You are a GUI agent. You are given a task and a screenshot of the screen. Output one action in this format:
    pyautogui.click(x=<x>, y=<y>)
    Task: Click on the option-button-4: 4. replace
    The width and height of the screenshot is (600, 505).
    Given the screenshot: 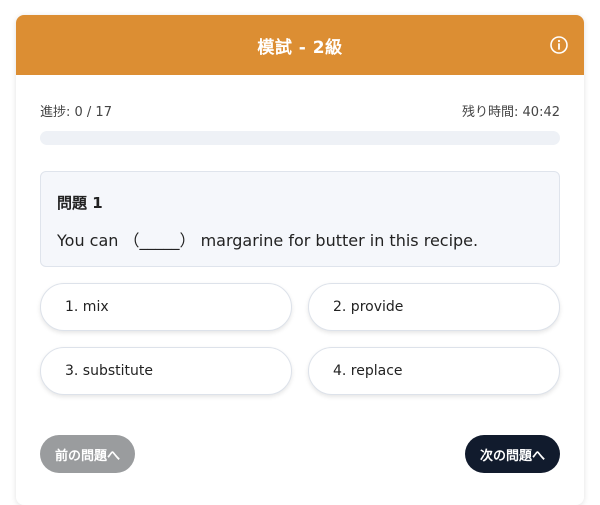 What is the action you would take?
    pyautogui.click(x=434, y=371)
    